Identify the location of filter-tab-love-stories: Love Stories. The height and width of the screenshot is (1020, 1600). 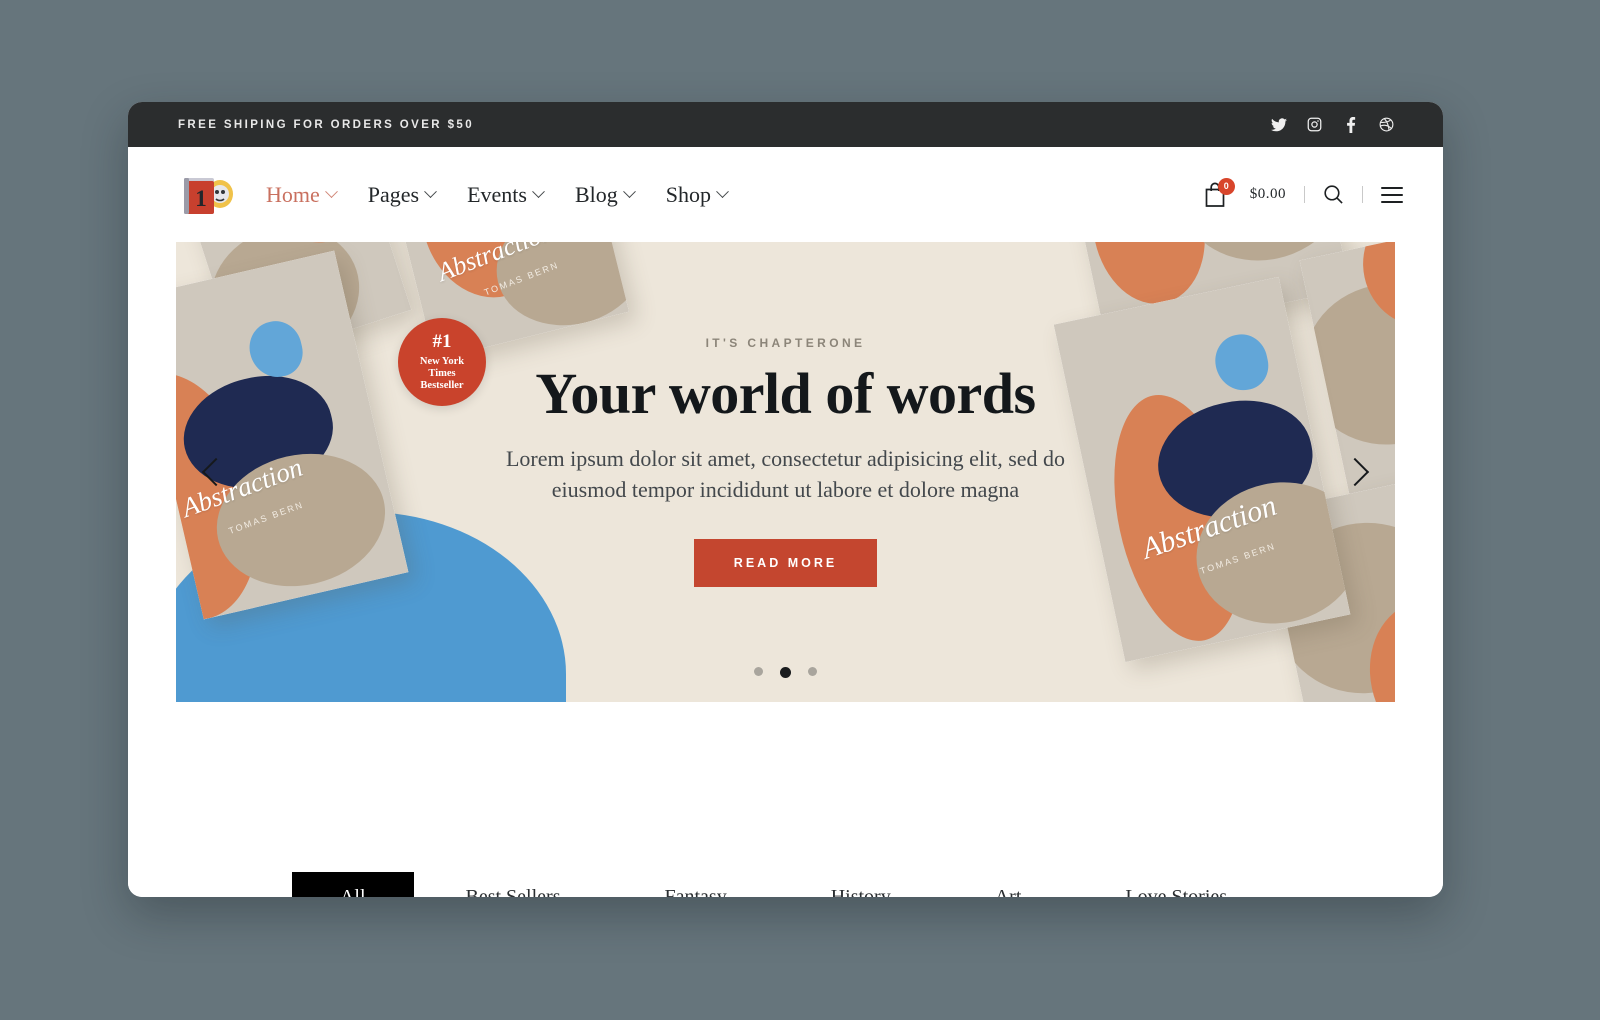
(1176, 884).